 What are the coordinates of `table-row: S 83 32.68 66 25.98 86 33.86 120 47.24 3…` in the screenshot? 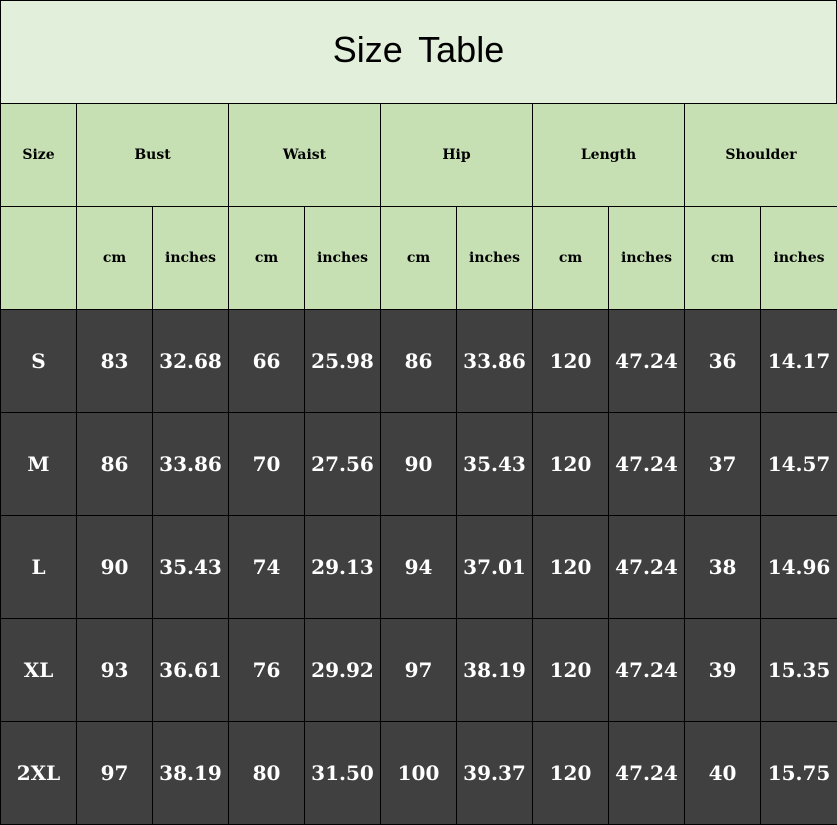 It's located at (418, 361).